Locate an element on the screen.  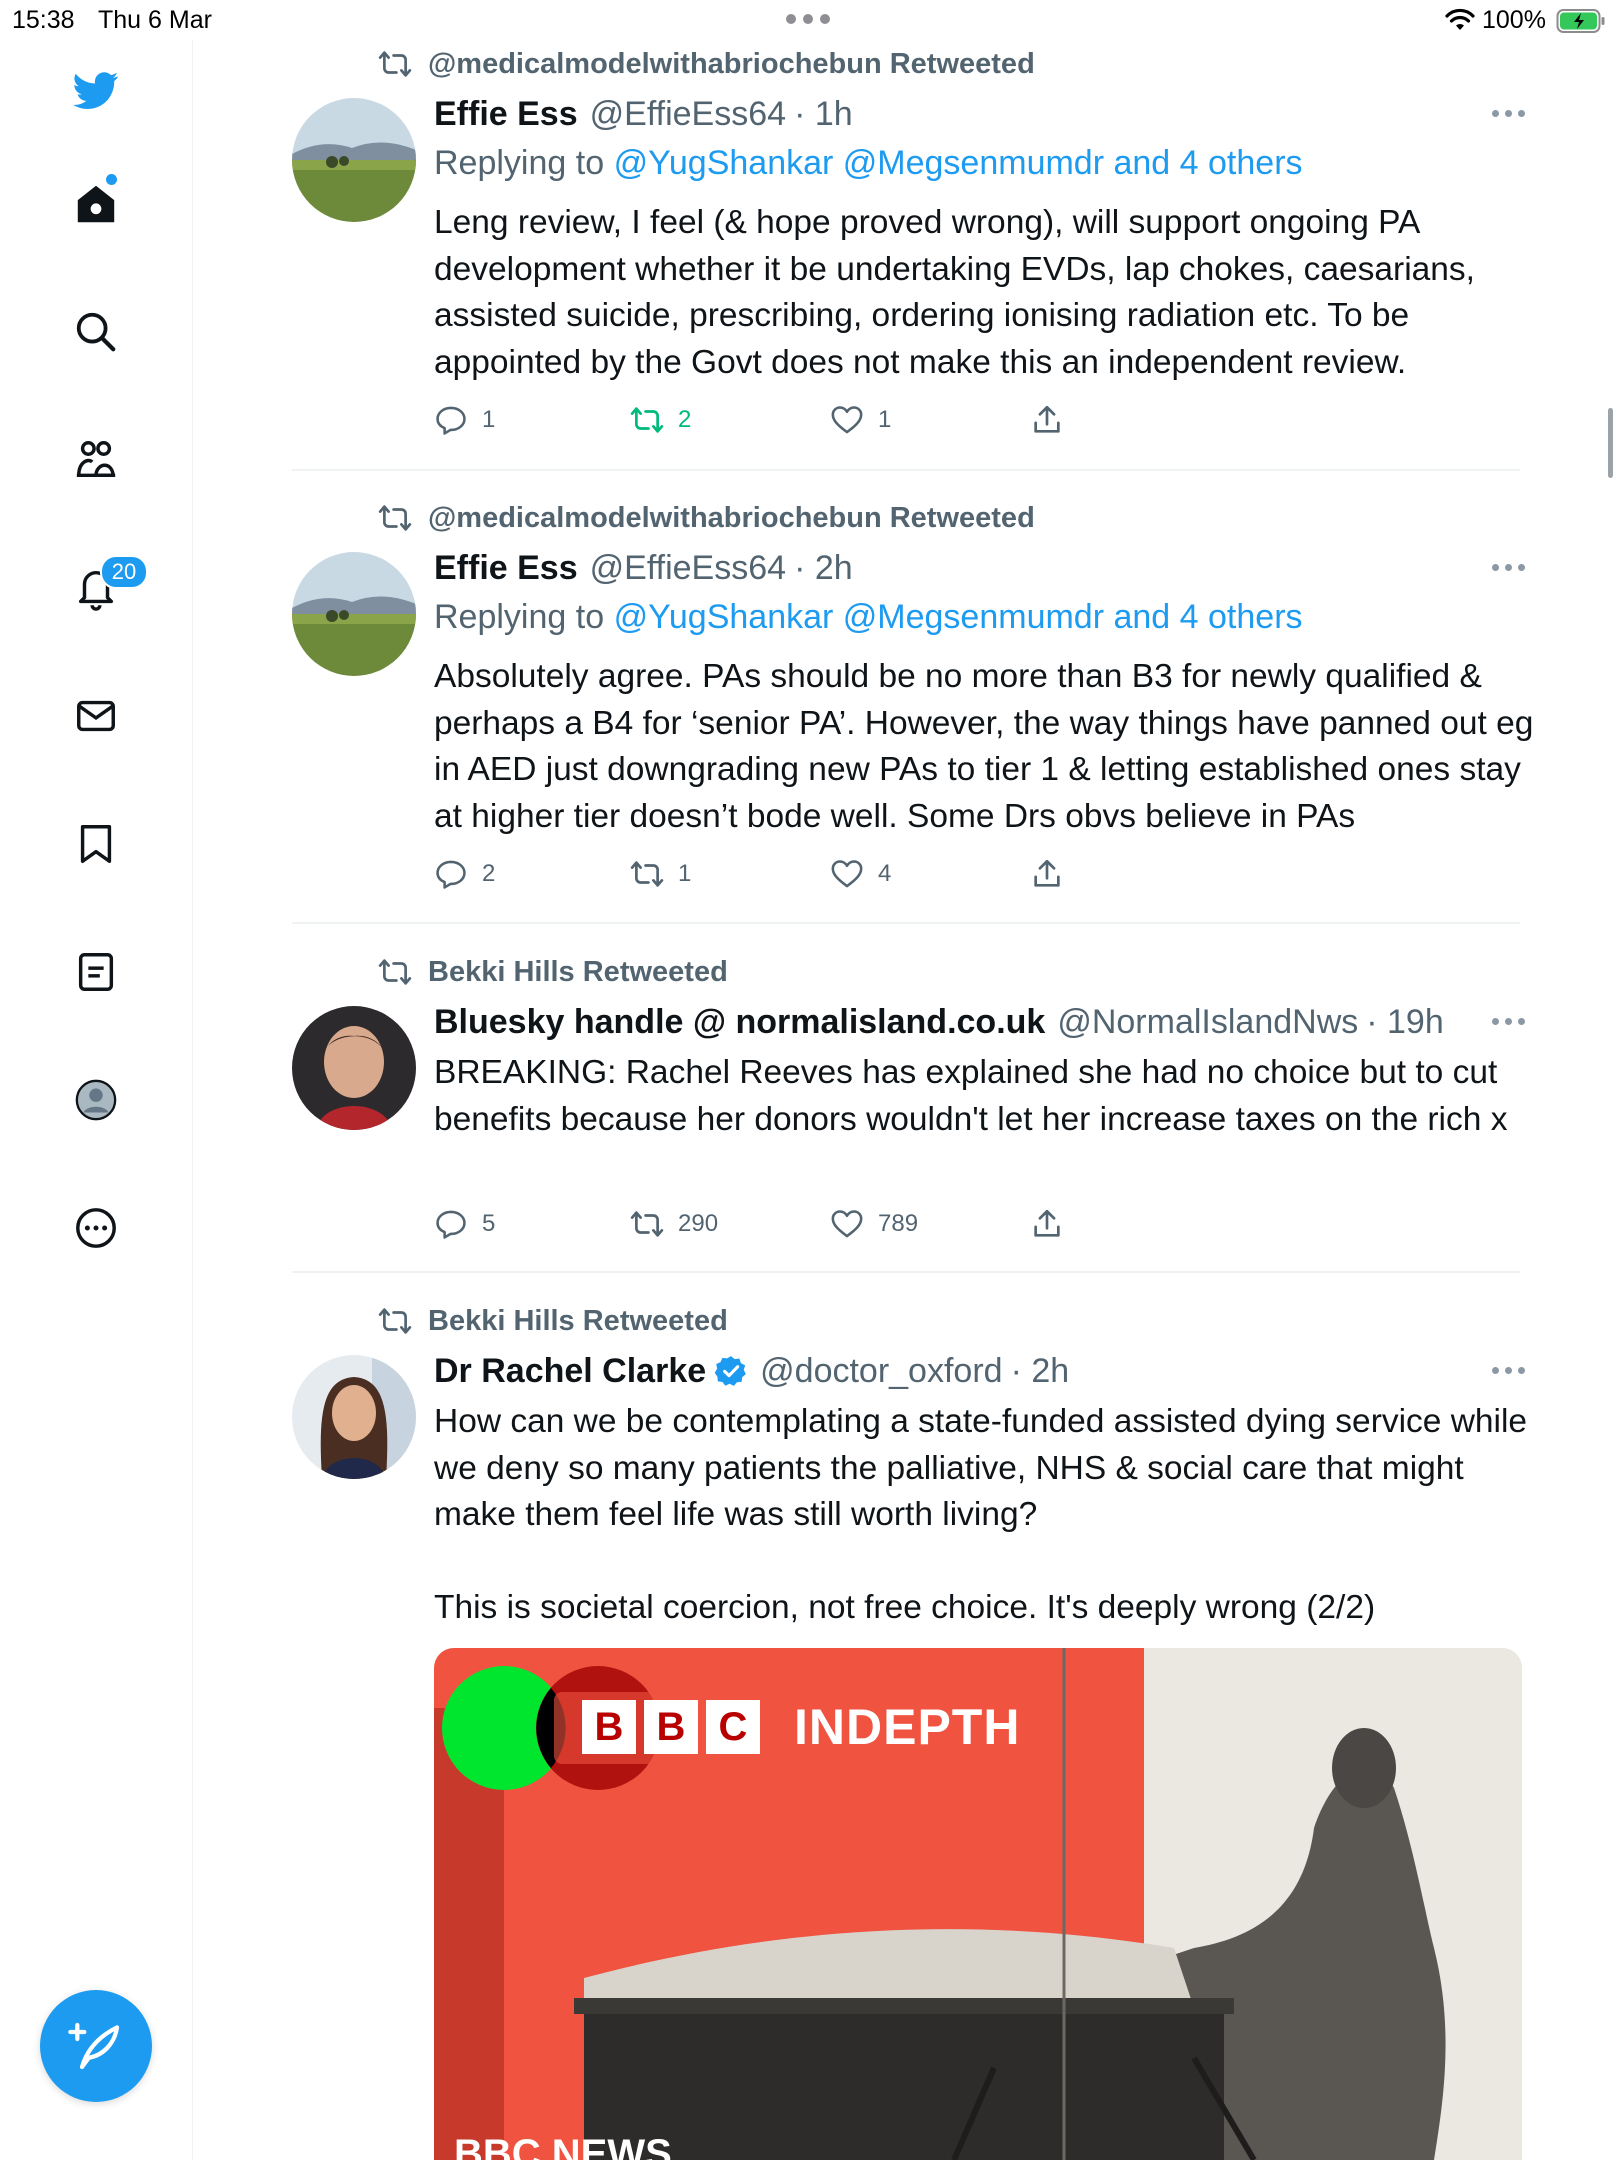
like-count: 1 is located at coordinates (885, 419).